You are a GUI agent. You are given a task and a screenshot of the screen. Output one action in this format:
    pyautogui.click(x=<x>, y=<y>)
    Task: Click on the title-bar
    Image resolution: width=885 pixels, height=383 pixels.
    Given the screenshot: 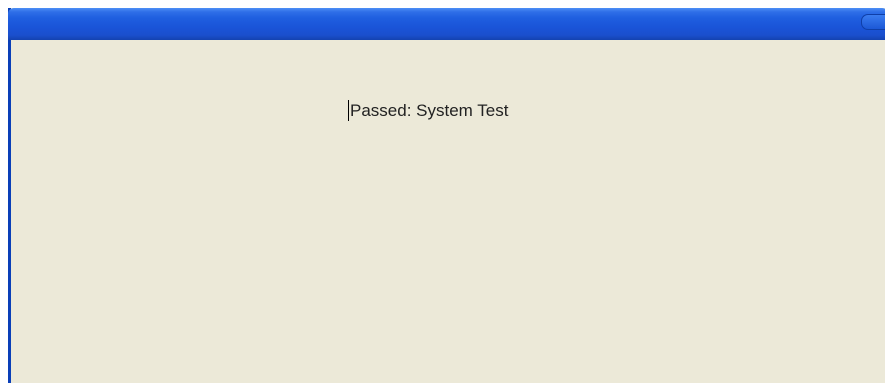 What is the action you would take?
    pyautogui.click(x=446, y=24)
    